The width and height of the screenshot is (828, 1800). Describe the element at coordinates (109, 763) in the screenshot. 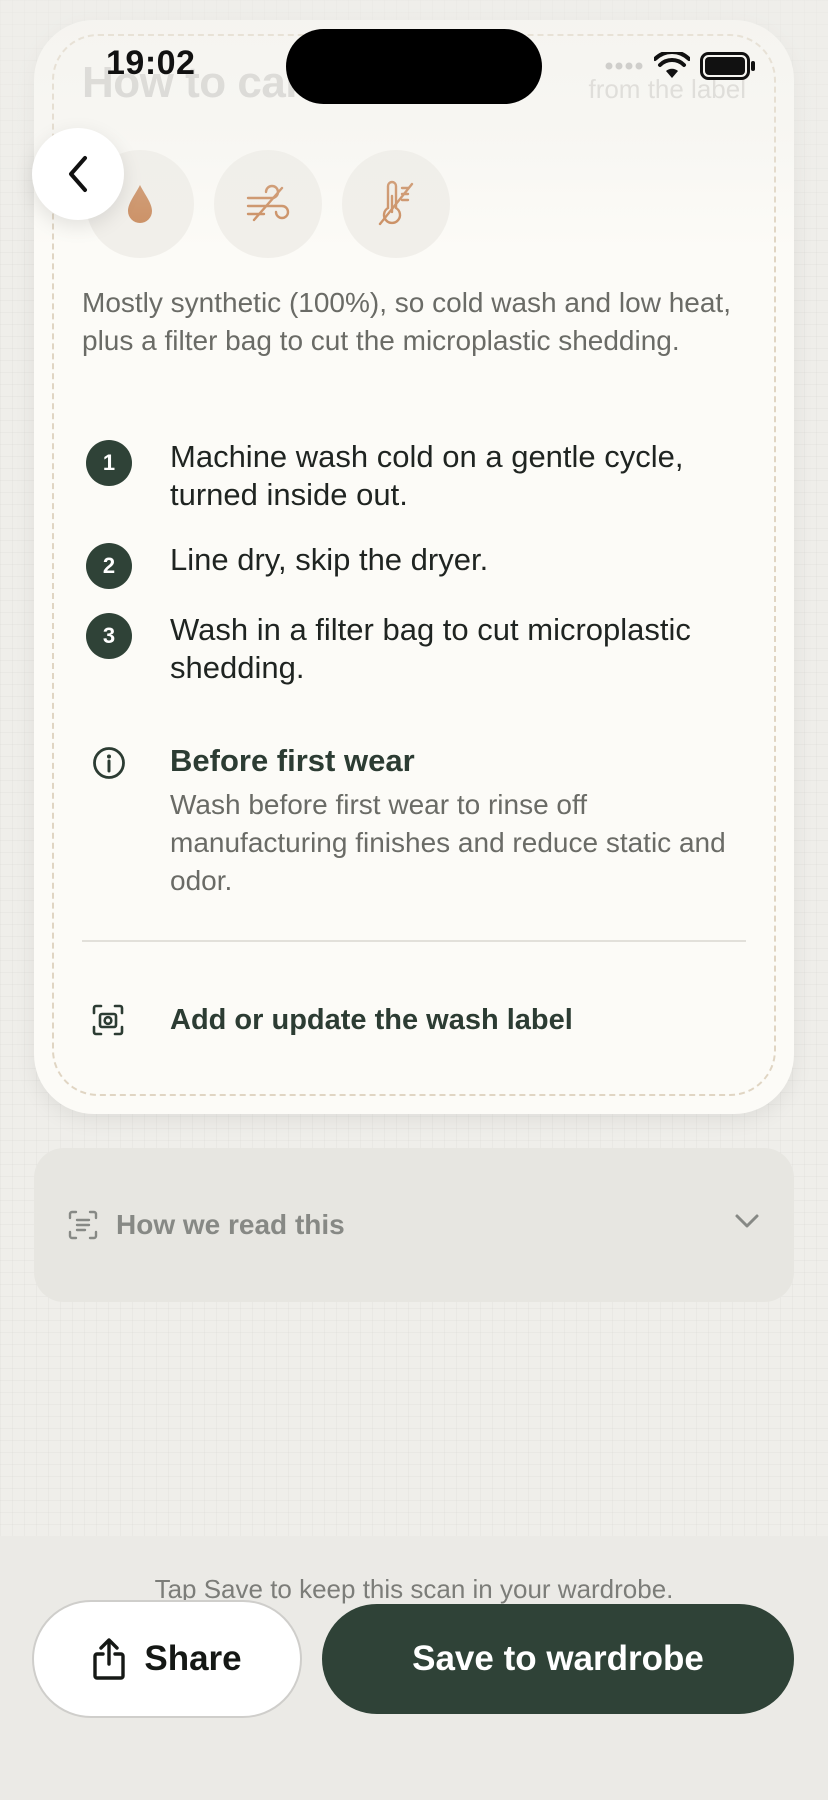

I see `info-icon` at that location.